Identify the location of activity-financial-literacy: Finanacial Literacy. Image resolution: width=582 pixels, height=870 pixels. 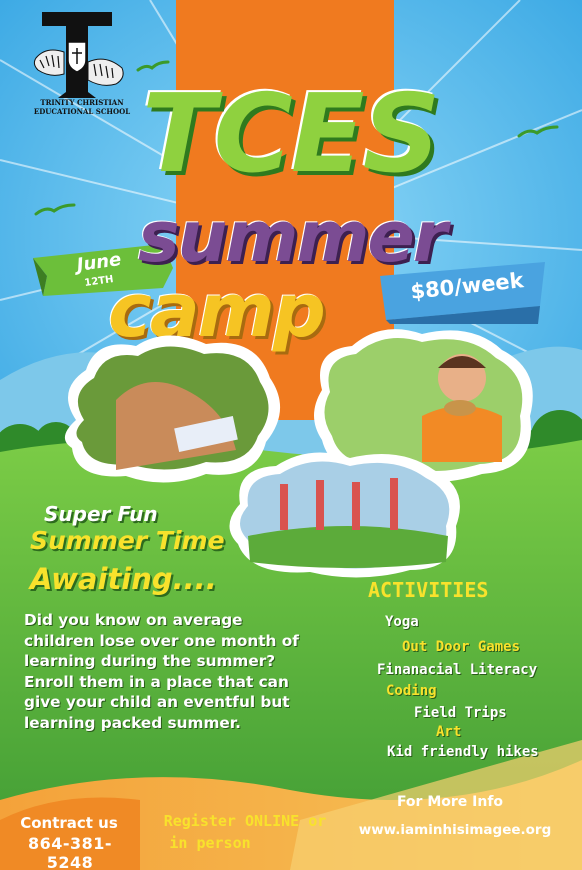
(457, 670).